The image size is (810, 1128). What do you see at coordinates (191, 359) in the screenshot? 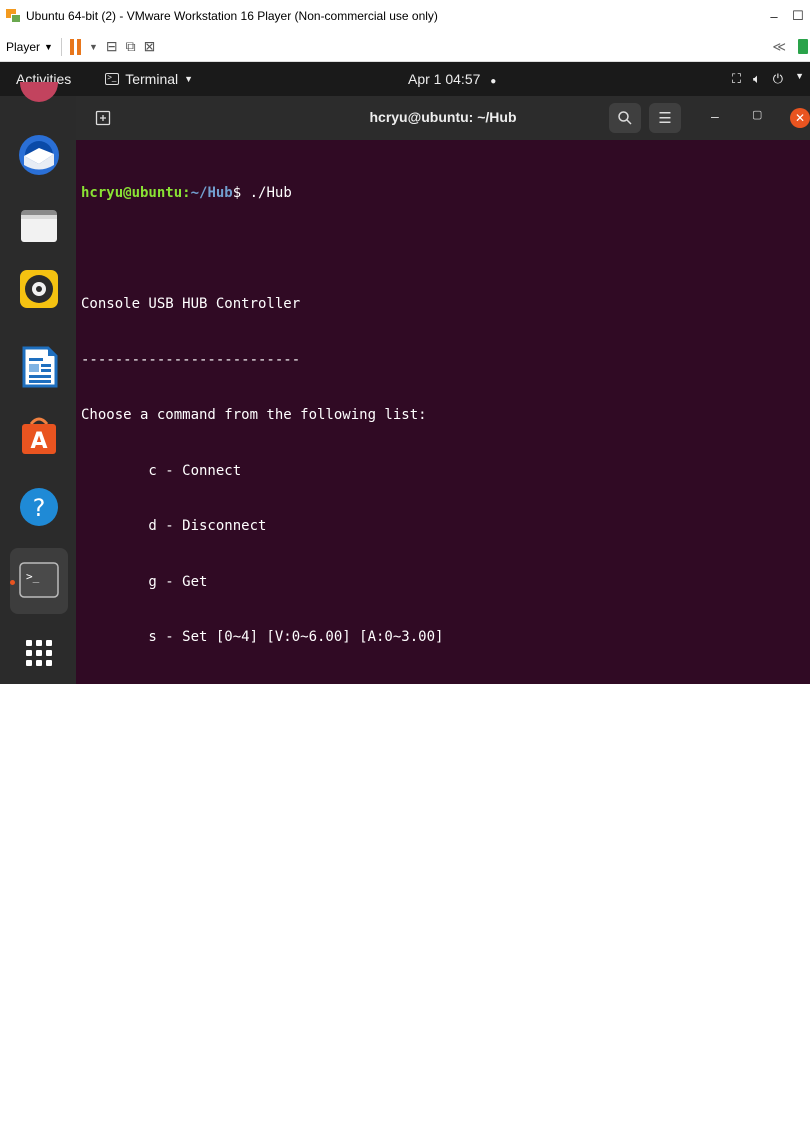
I see `output-line: --------------------------` at bounding box center [191, 359].